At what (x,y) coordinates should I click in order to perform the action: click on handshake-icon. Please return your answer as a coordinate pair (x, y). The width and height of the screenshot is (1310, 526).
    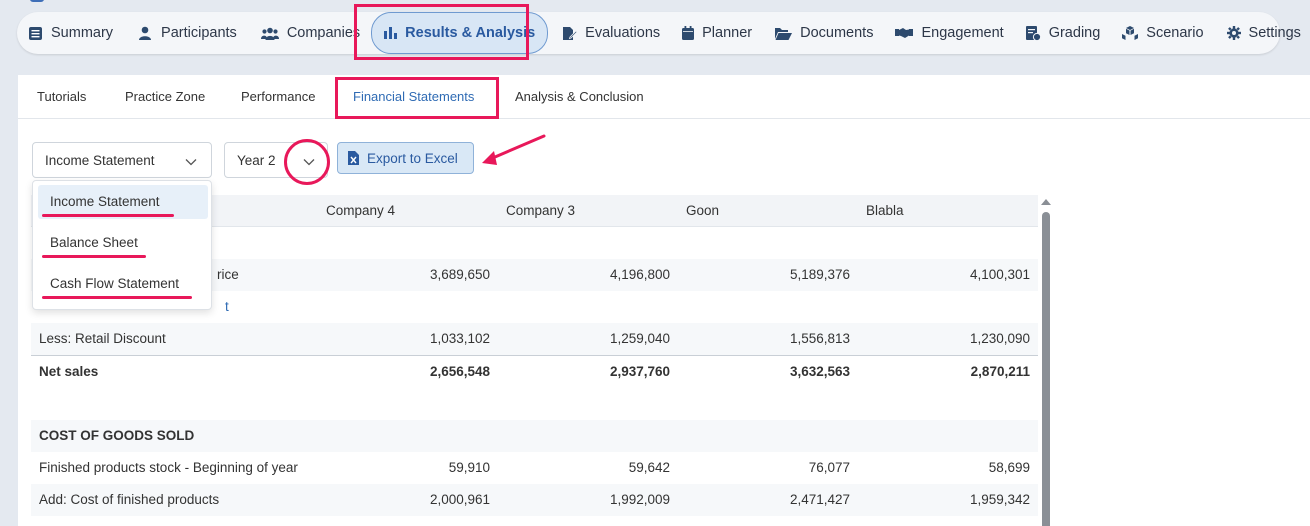
    Looking at the image, I should click on (904, 33).